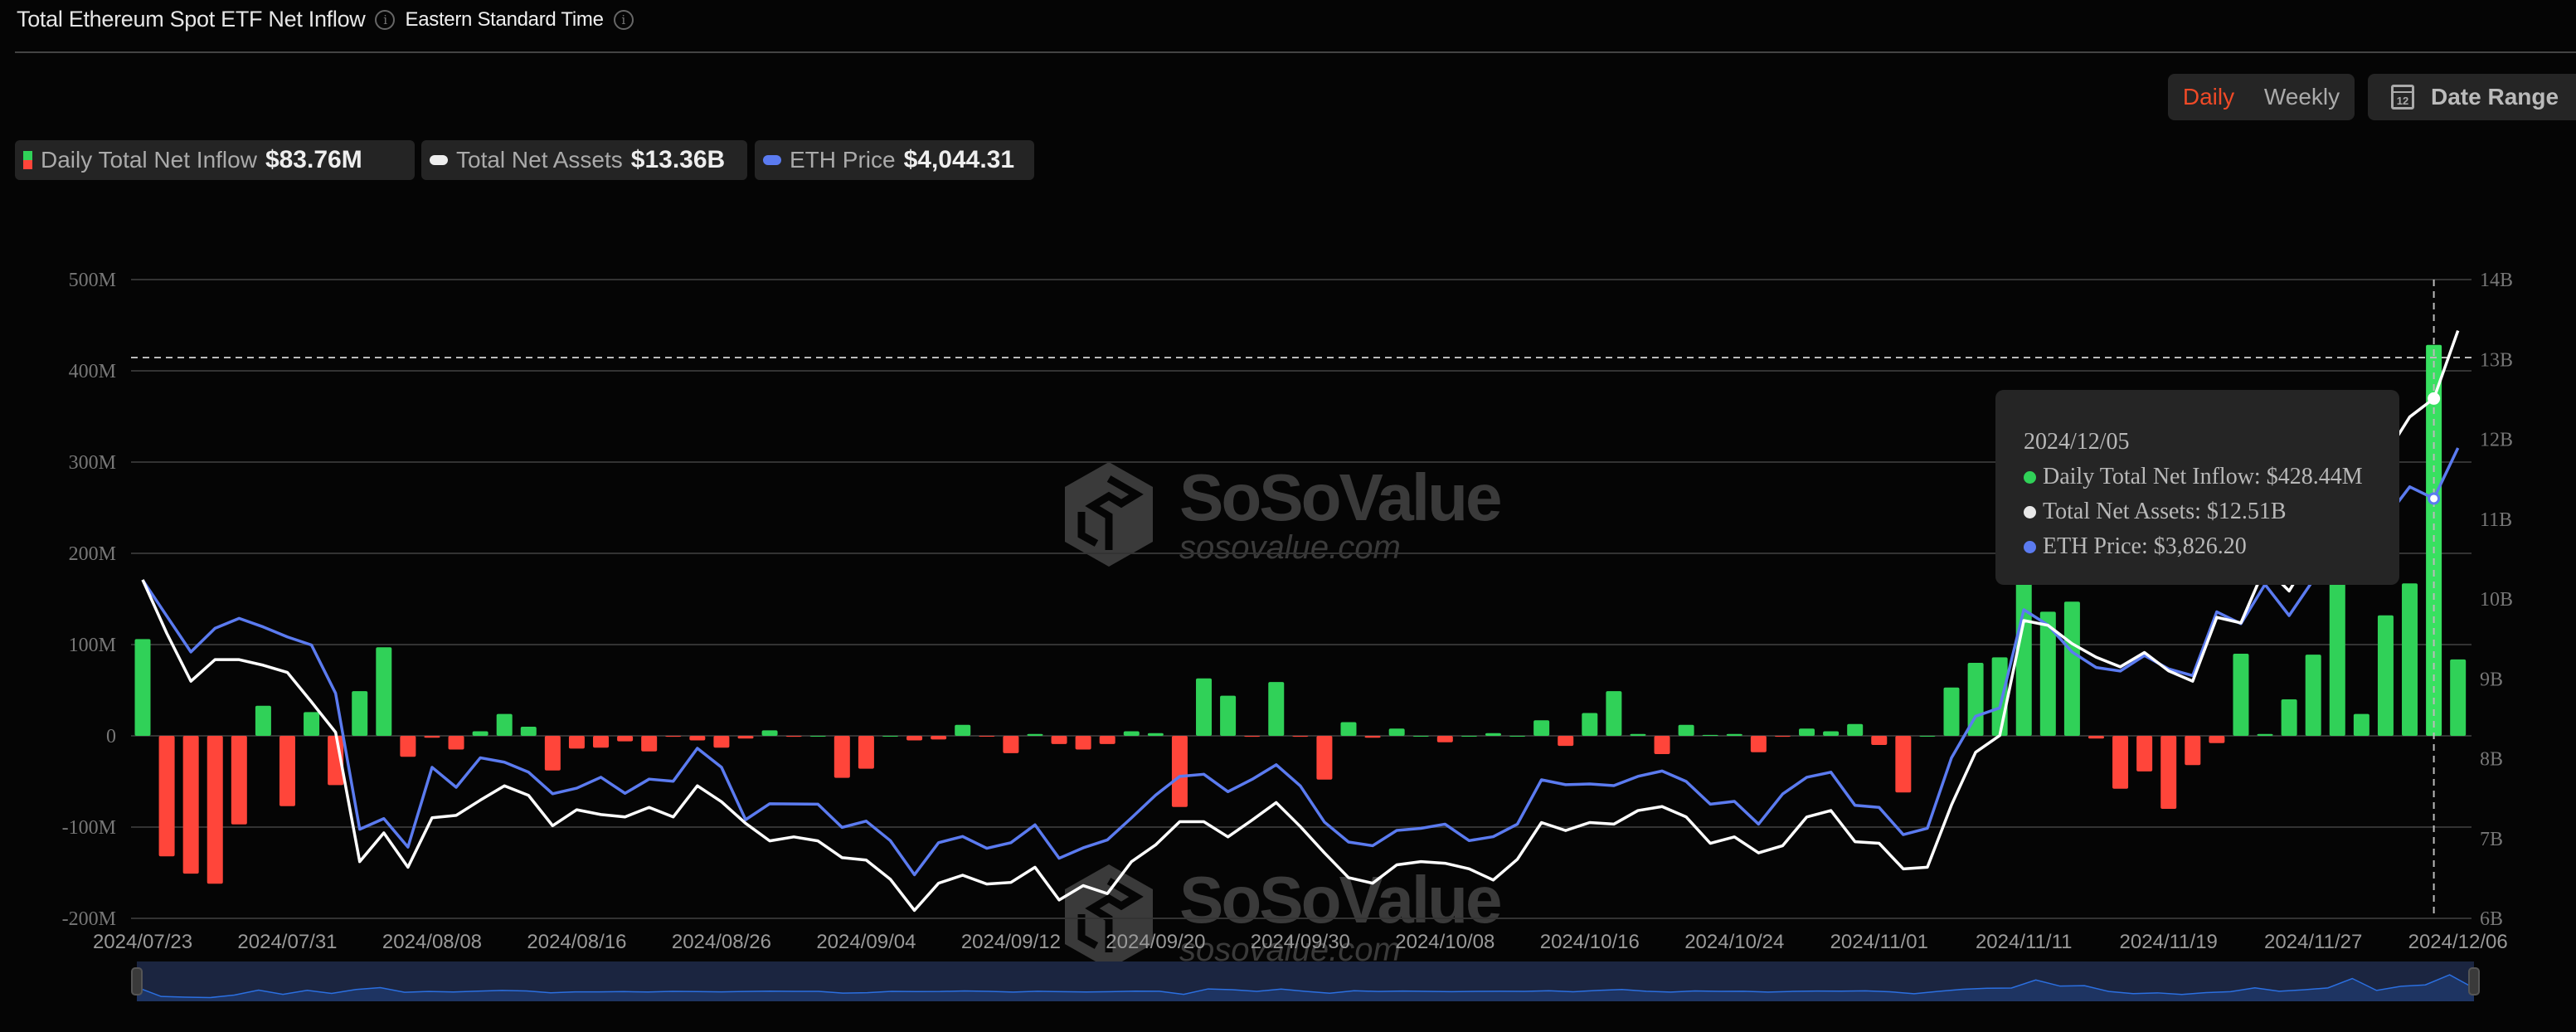  I want to click on tooltip-row-eth-price: ETH Price: $3,826.20, so click(2212, 546).